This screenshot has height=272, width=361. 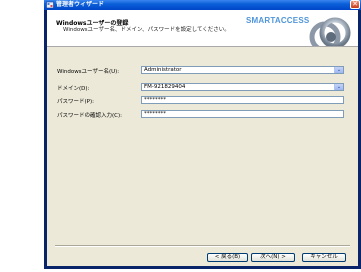 I want to click on title-bar: 管理者ウィザード ✕, so click(x=202, y=5).